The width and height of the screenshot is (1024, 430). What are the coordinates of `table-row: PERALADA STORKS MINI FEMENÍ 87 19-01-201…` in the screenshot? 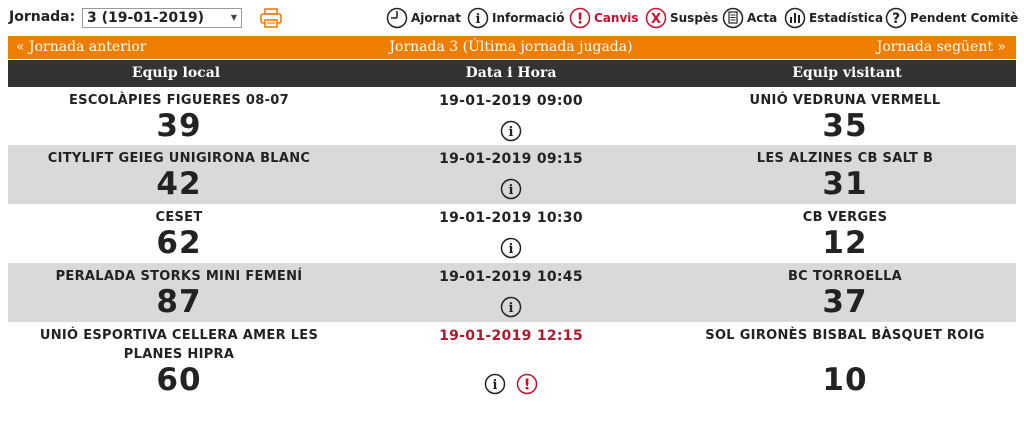 It's located at (512, 292).